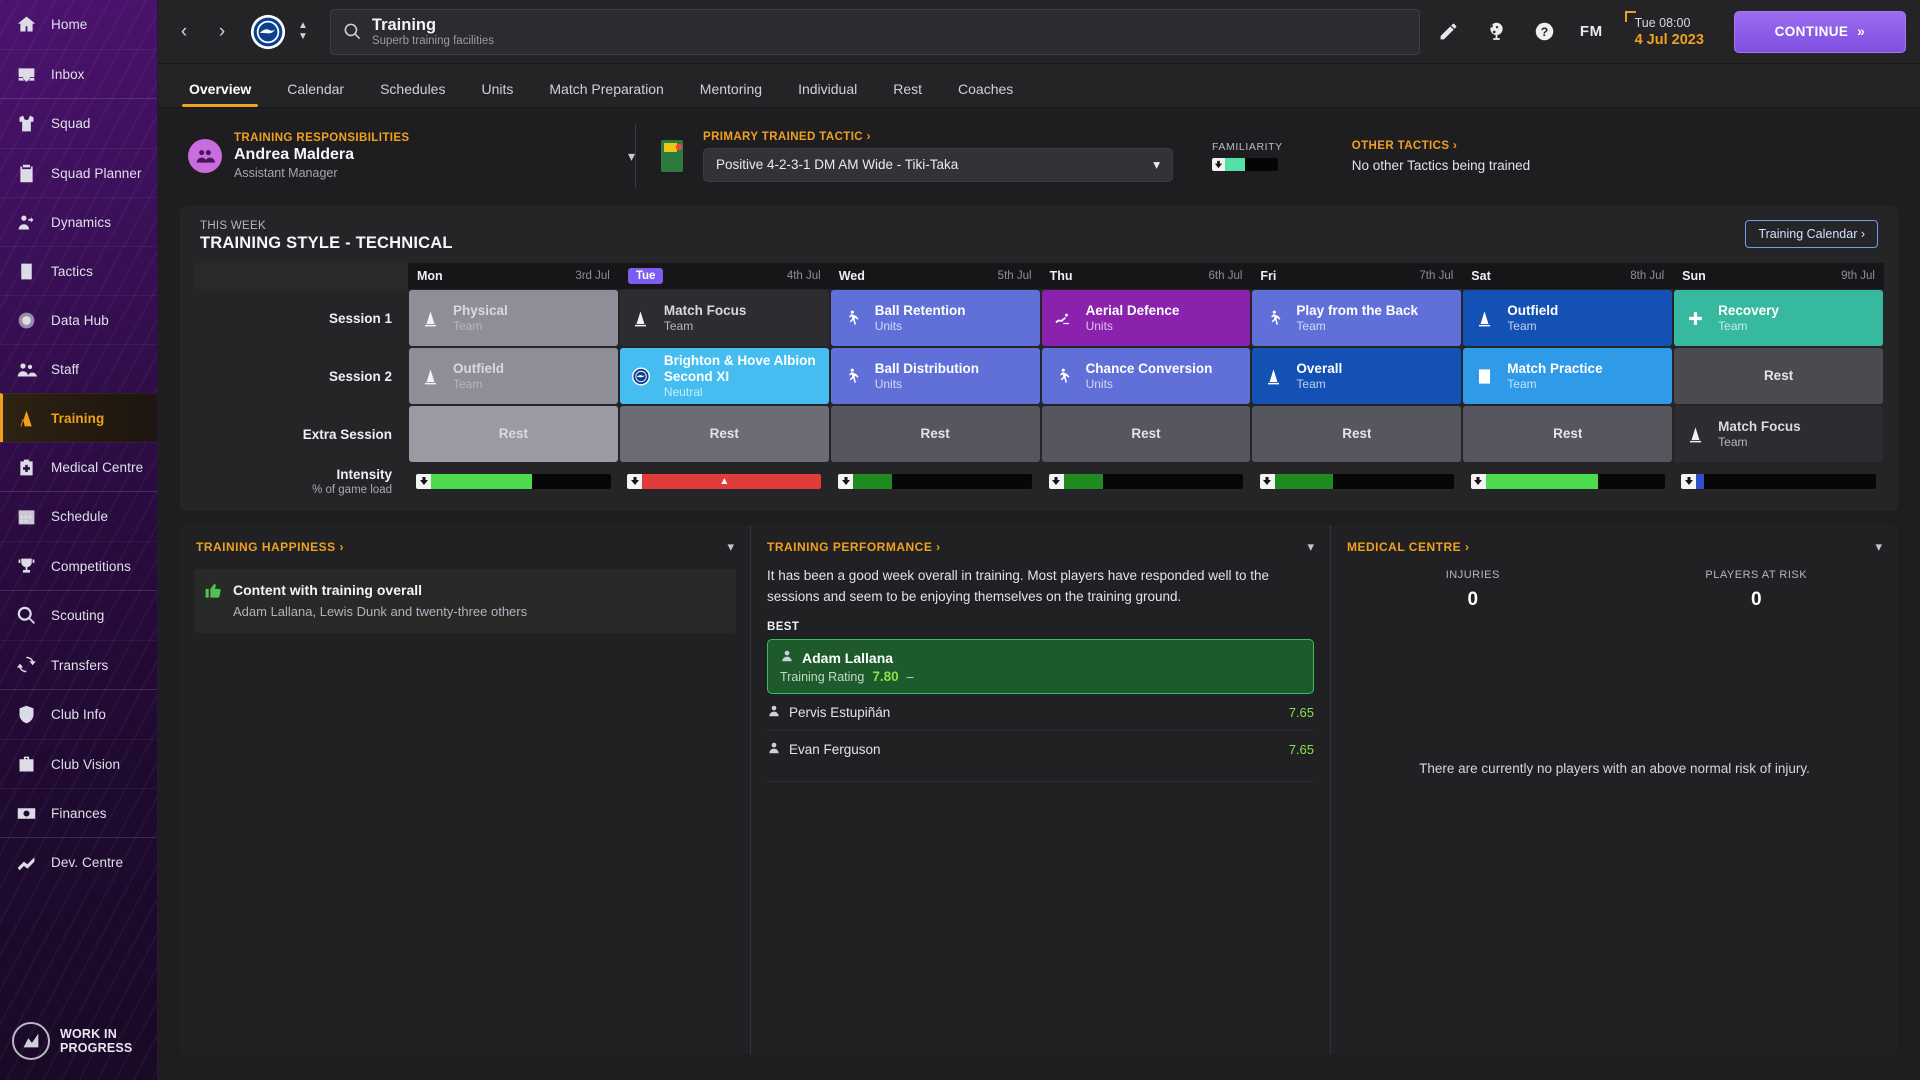 This screenshot has width=1920, height=1080. Describe the element at coordinates (78, 221) in the screenshot. I see `sidebar-item-dynamics: Dynamics` at that location.